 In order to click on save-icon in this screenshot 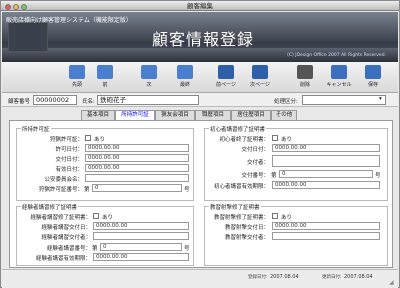, I will do `click(373, 72)`.